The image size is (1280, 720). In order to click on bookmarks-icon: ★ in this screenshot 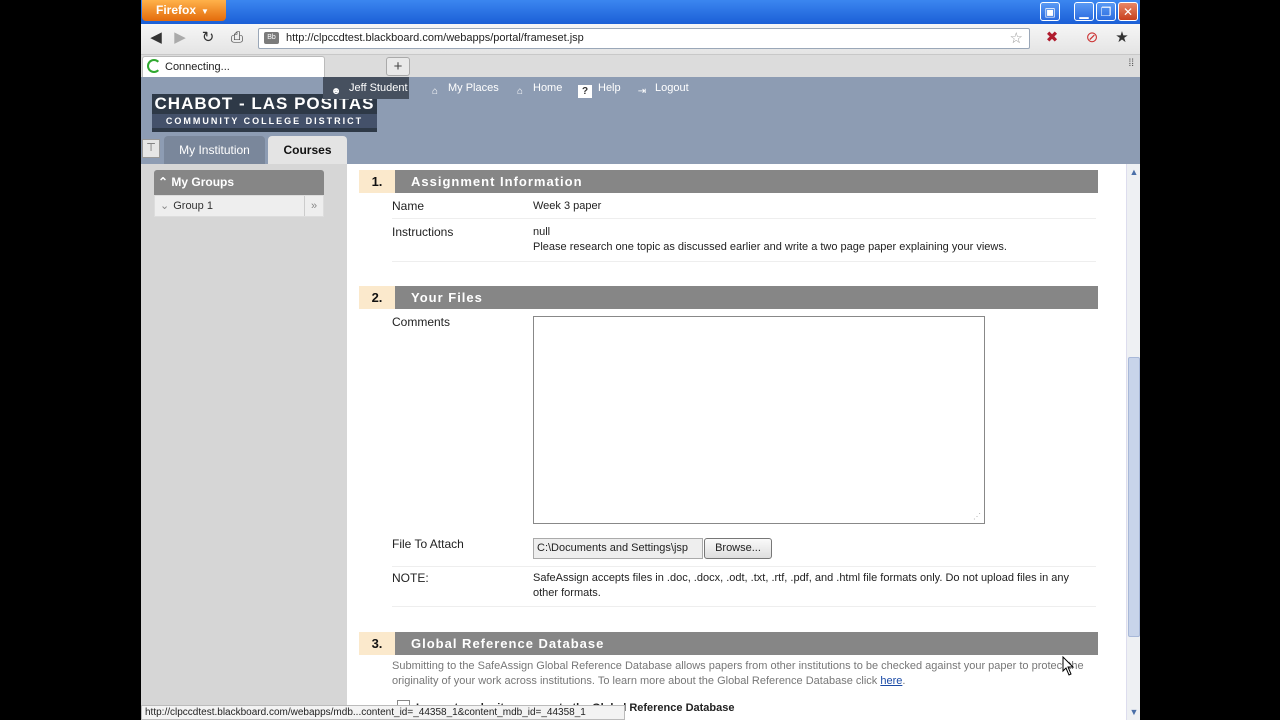, I will do `click(1122, 38)`.